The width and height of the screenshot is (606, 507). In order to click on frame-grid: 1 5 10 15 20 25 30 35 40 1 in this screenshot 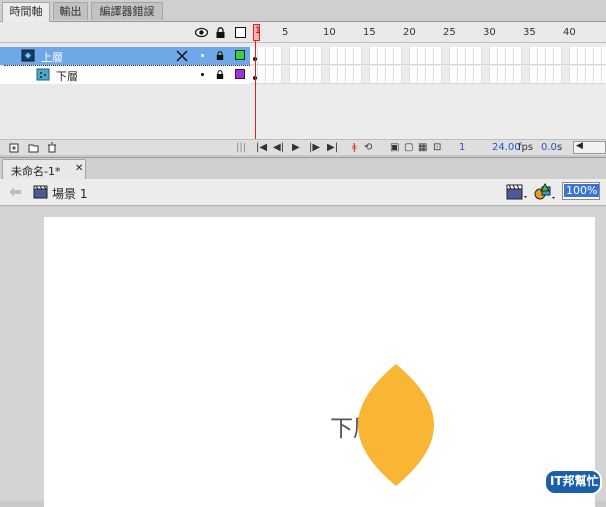, I will do `click(428, 80)`.